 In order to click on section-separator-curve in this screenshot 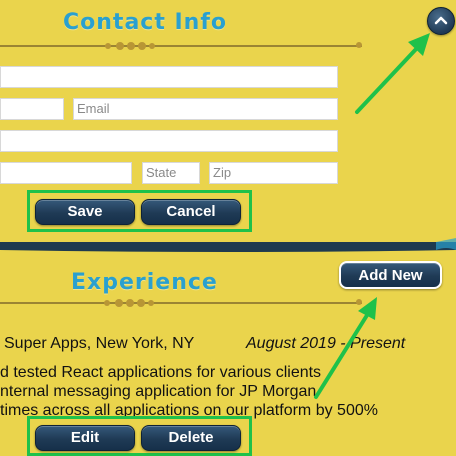, I will do `click(228, 245)`.